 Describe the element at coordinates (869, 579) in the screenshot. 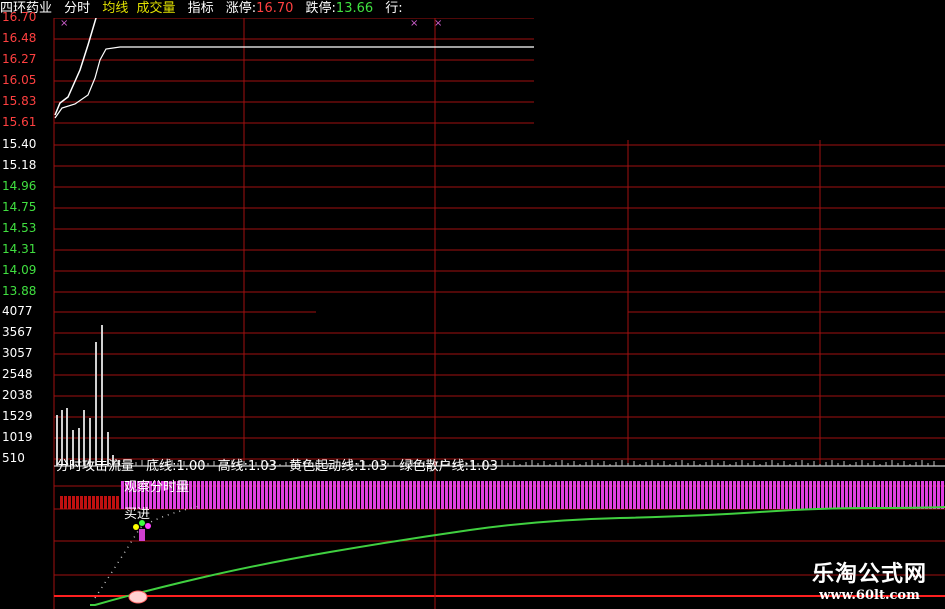

I see `watermark: 乐淘公式网 www.60lt.com` at that location.